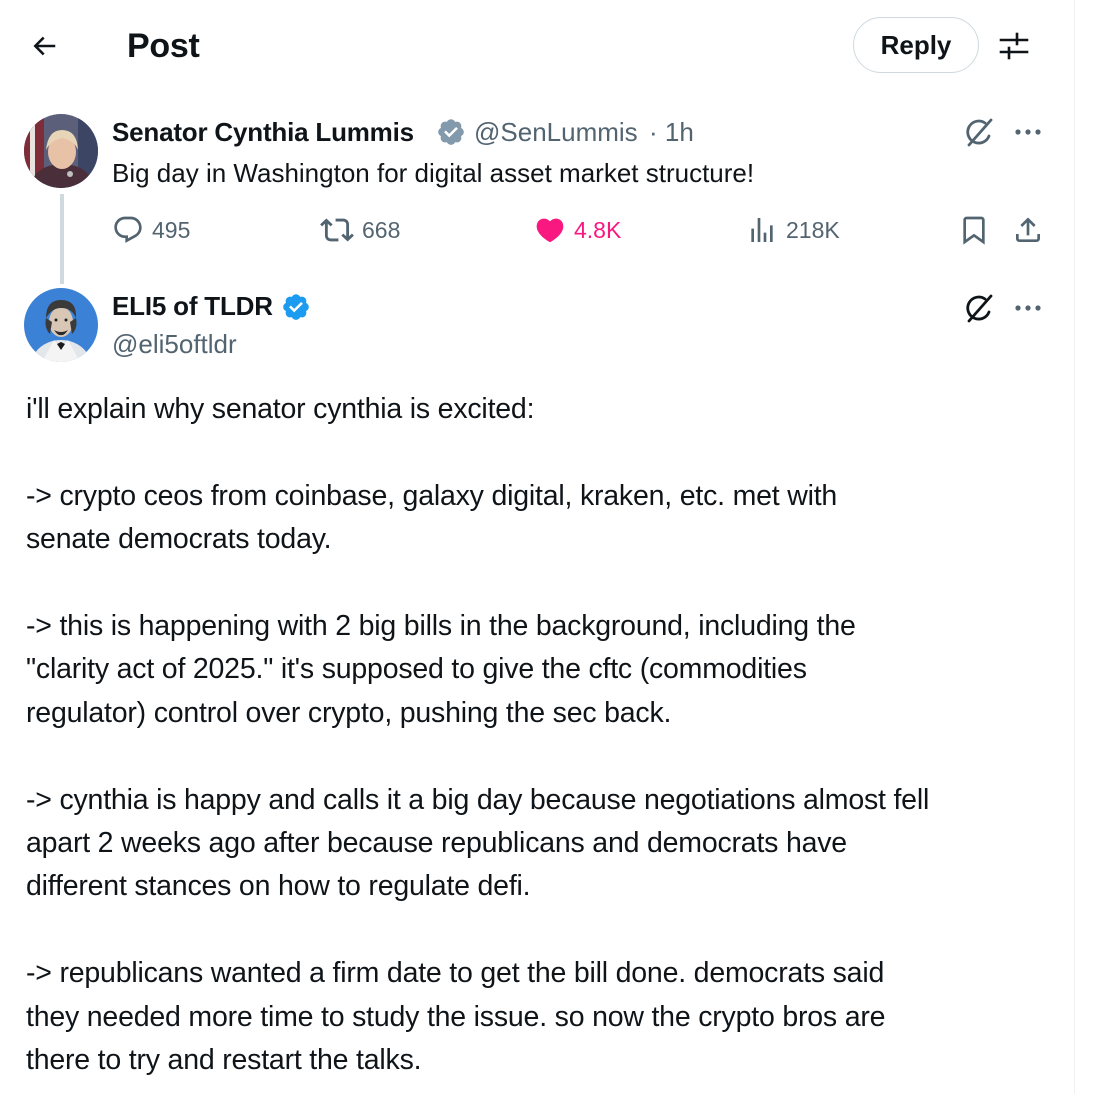 The width and height of the screenshot is (1098, 1094). I want to click on share-upload-icon, so click(1028, 229).